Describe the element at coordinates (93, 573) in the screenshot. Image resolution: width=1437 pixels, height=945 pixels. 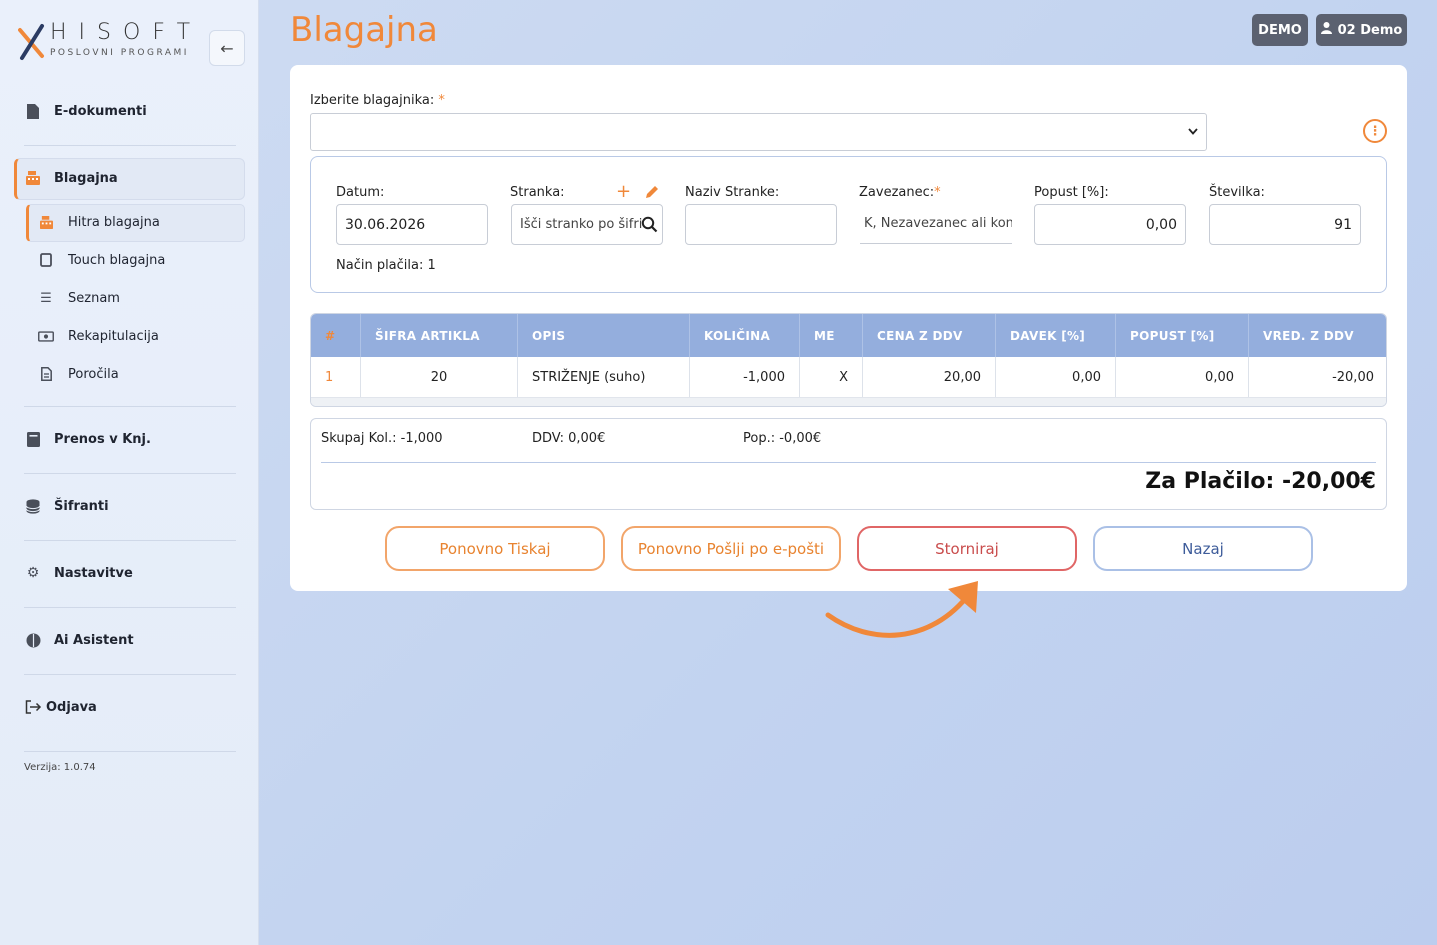
I see `sidebar-item-label: Nastavitve` at that location.